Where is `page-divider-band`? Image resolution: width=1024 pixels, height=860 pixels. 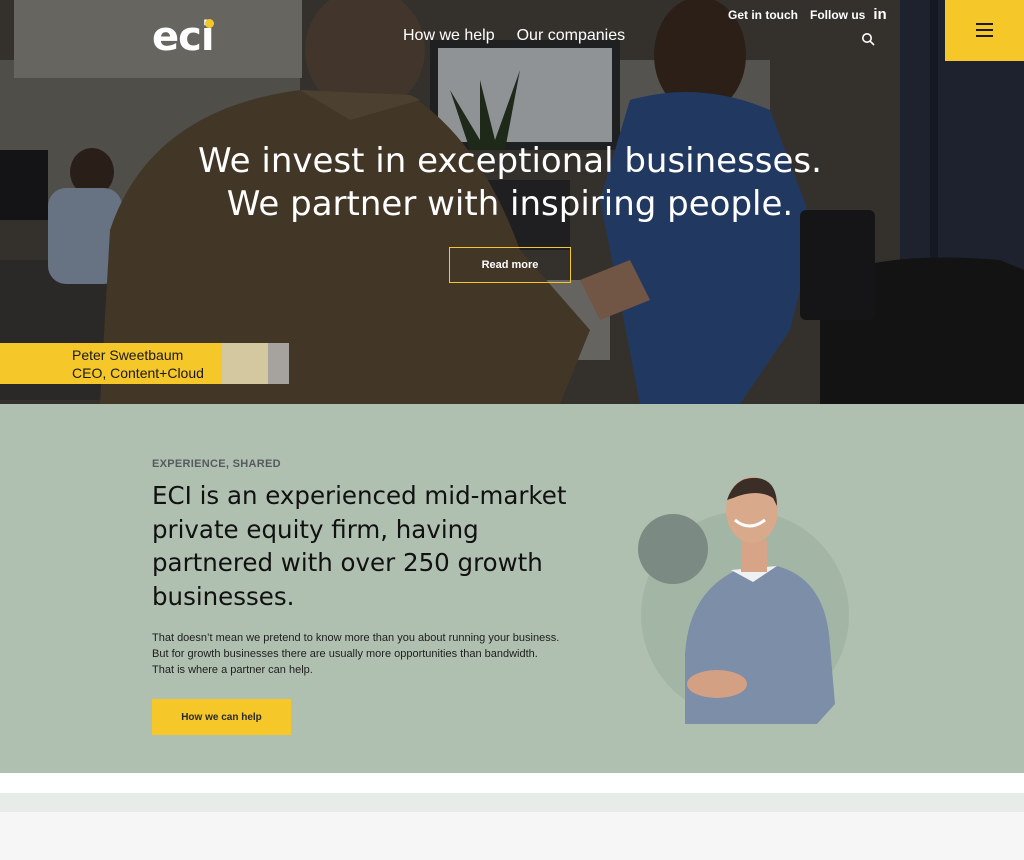
page-divider-band is located at coordinates (512, 802).